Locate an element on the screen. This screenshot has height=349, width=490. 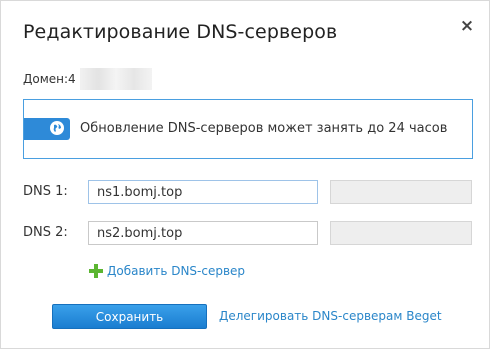
dns2-ip-field is located at coordinates (401, 233).